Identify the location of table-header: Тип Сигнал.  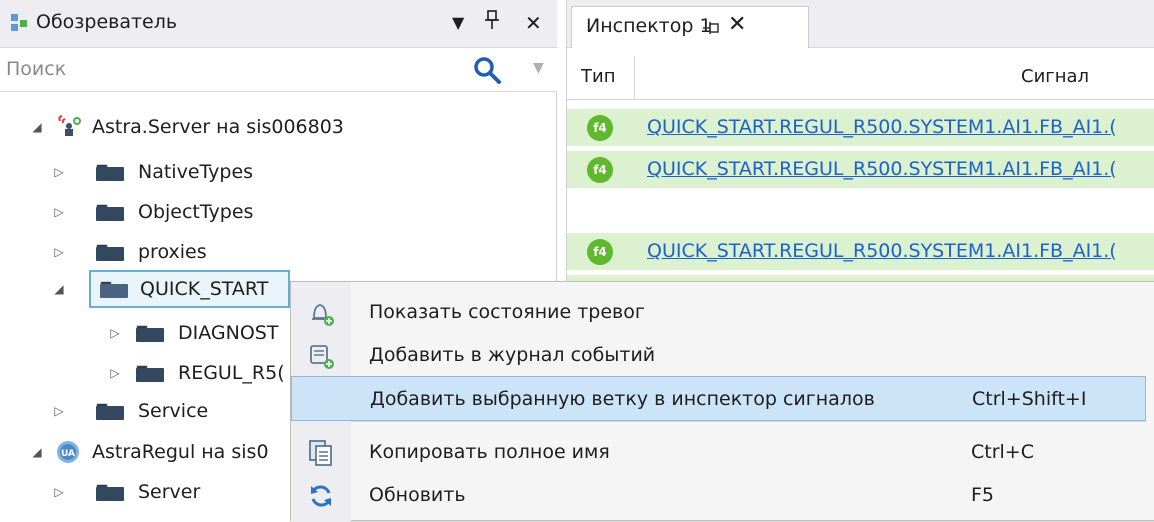
(860, 78).